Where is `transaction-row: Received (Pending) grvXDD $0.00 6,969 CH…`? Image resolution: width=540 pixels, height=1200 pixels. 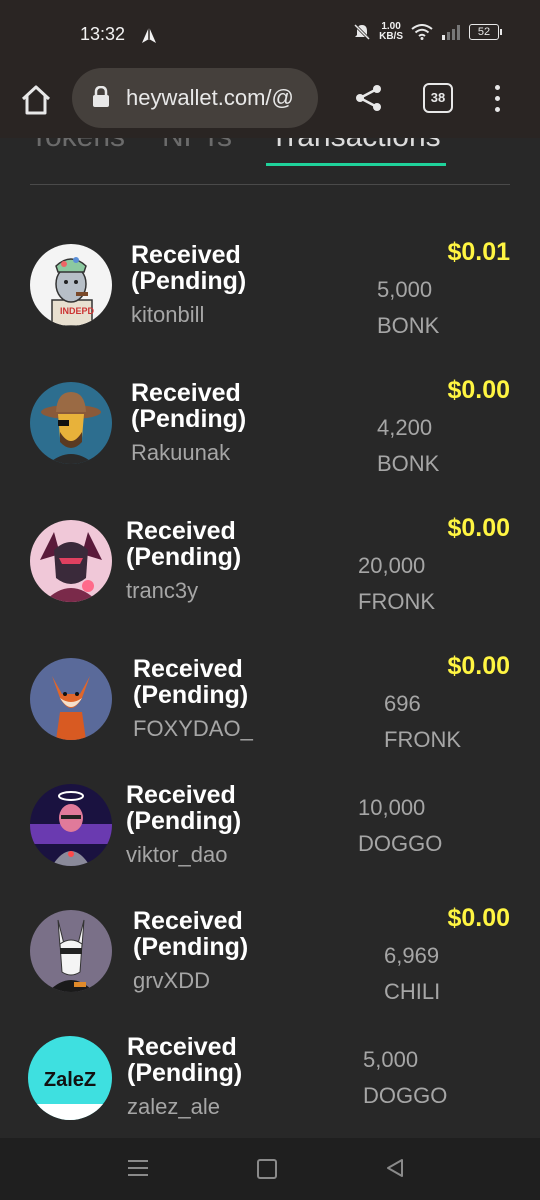 transaction-row: Received (Pending) grvXDD $0.00 6,969 CH… is located at coordinates (270, 964).